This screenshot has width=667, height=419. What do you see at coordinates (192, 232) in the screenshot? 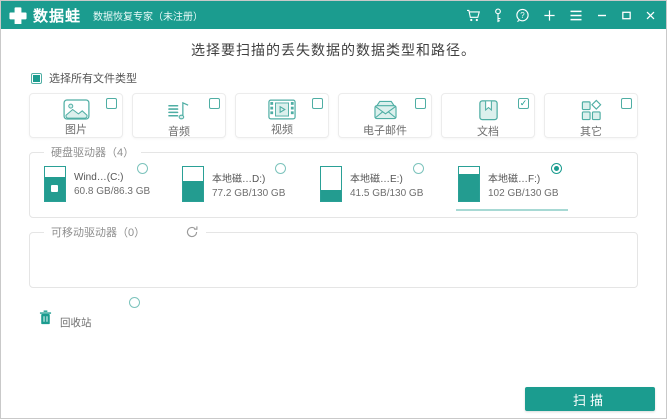
I see `refresh-icon` at bounding box center [192, 232].